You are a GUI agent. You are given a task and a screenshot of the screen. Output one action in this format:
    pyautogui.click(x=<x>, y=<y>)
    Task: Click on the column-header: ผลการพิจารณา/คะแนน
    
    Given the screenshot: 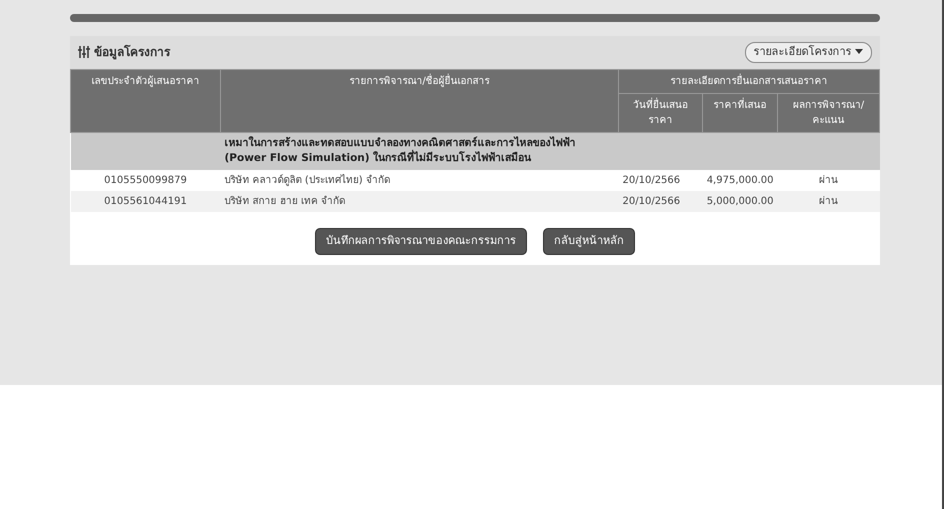 What is the action you would take?
    pyautogui.click(x=828, y=112)
    